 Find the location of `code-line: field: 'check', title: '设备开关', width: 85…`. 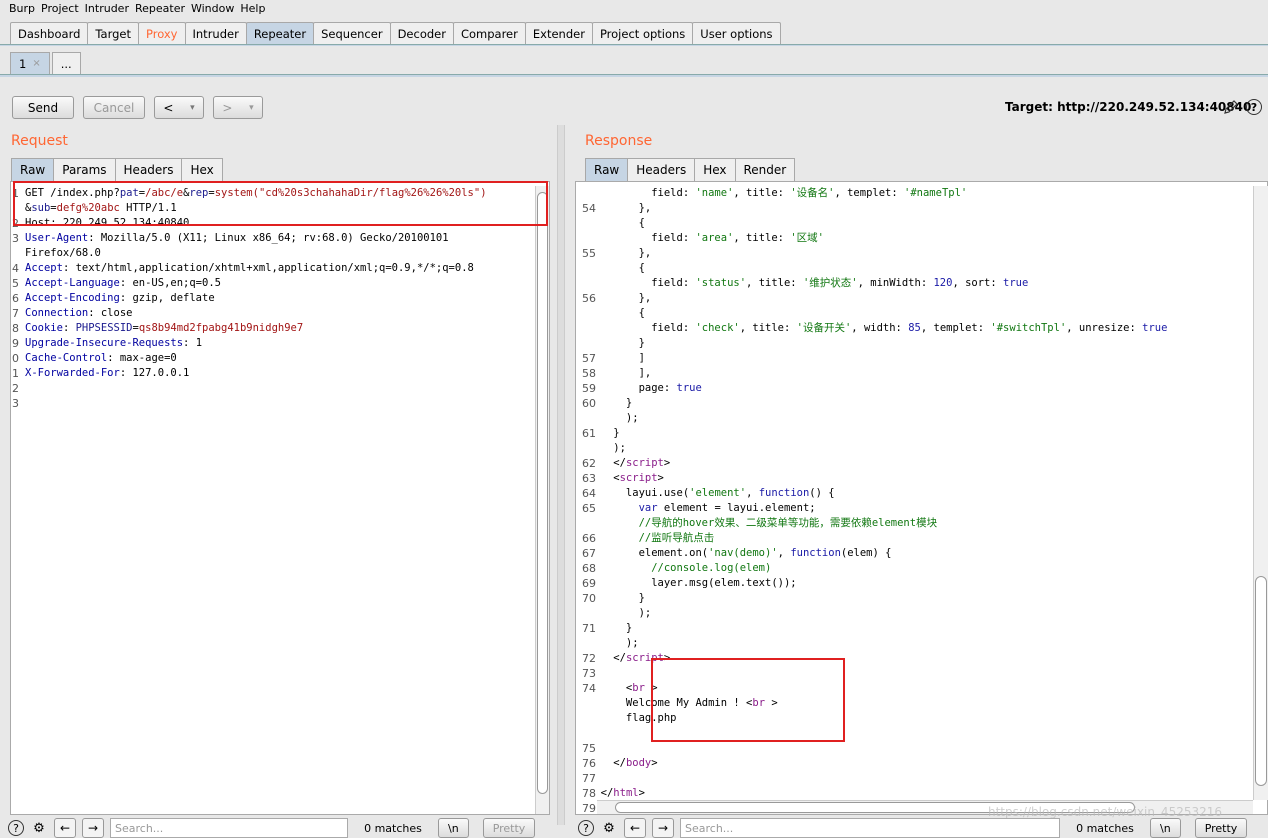

code-line: field: 'check', title: '设备开关', width: 85… is located at coordinates (878, 328).